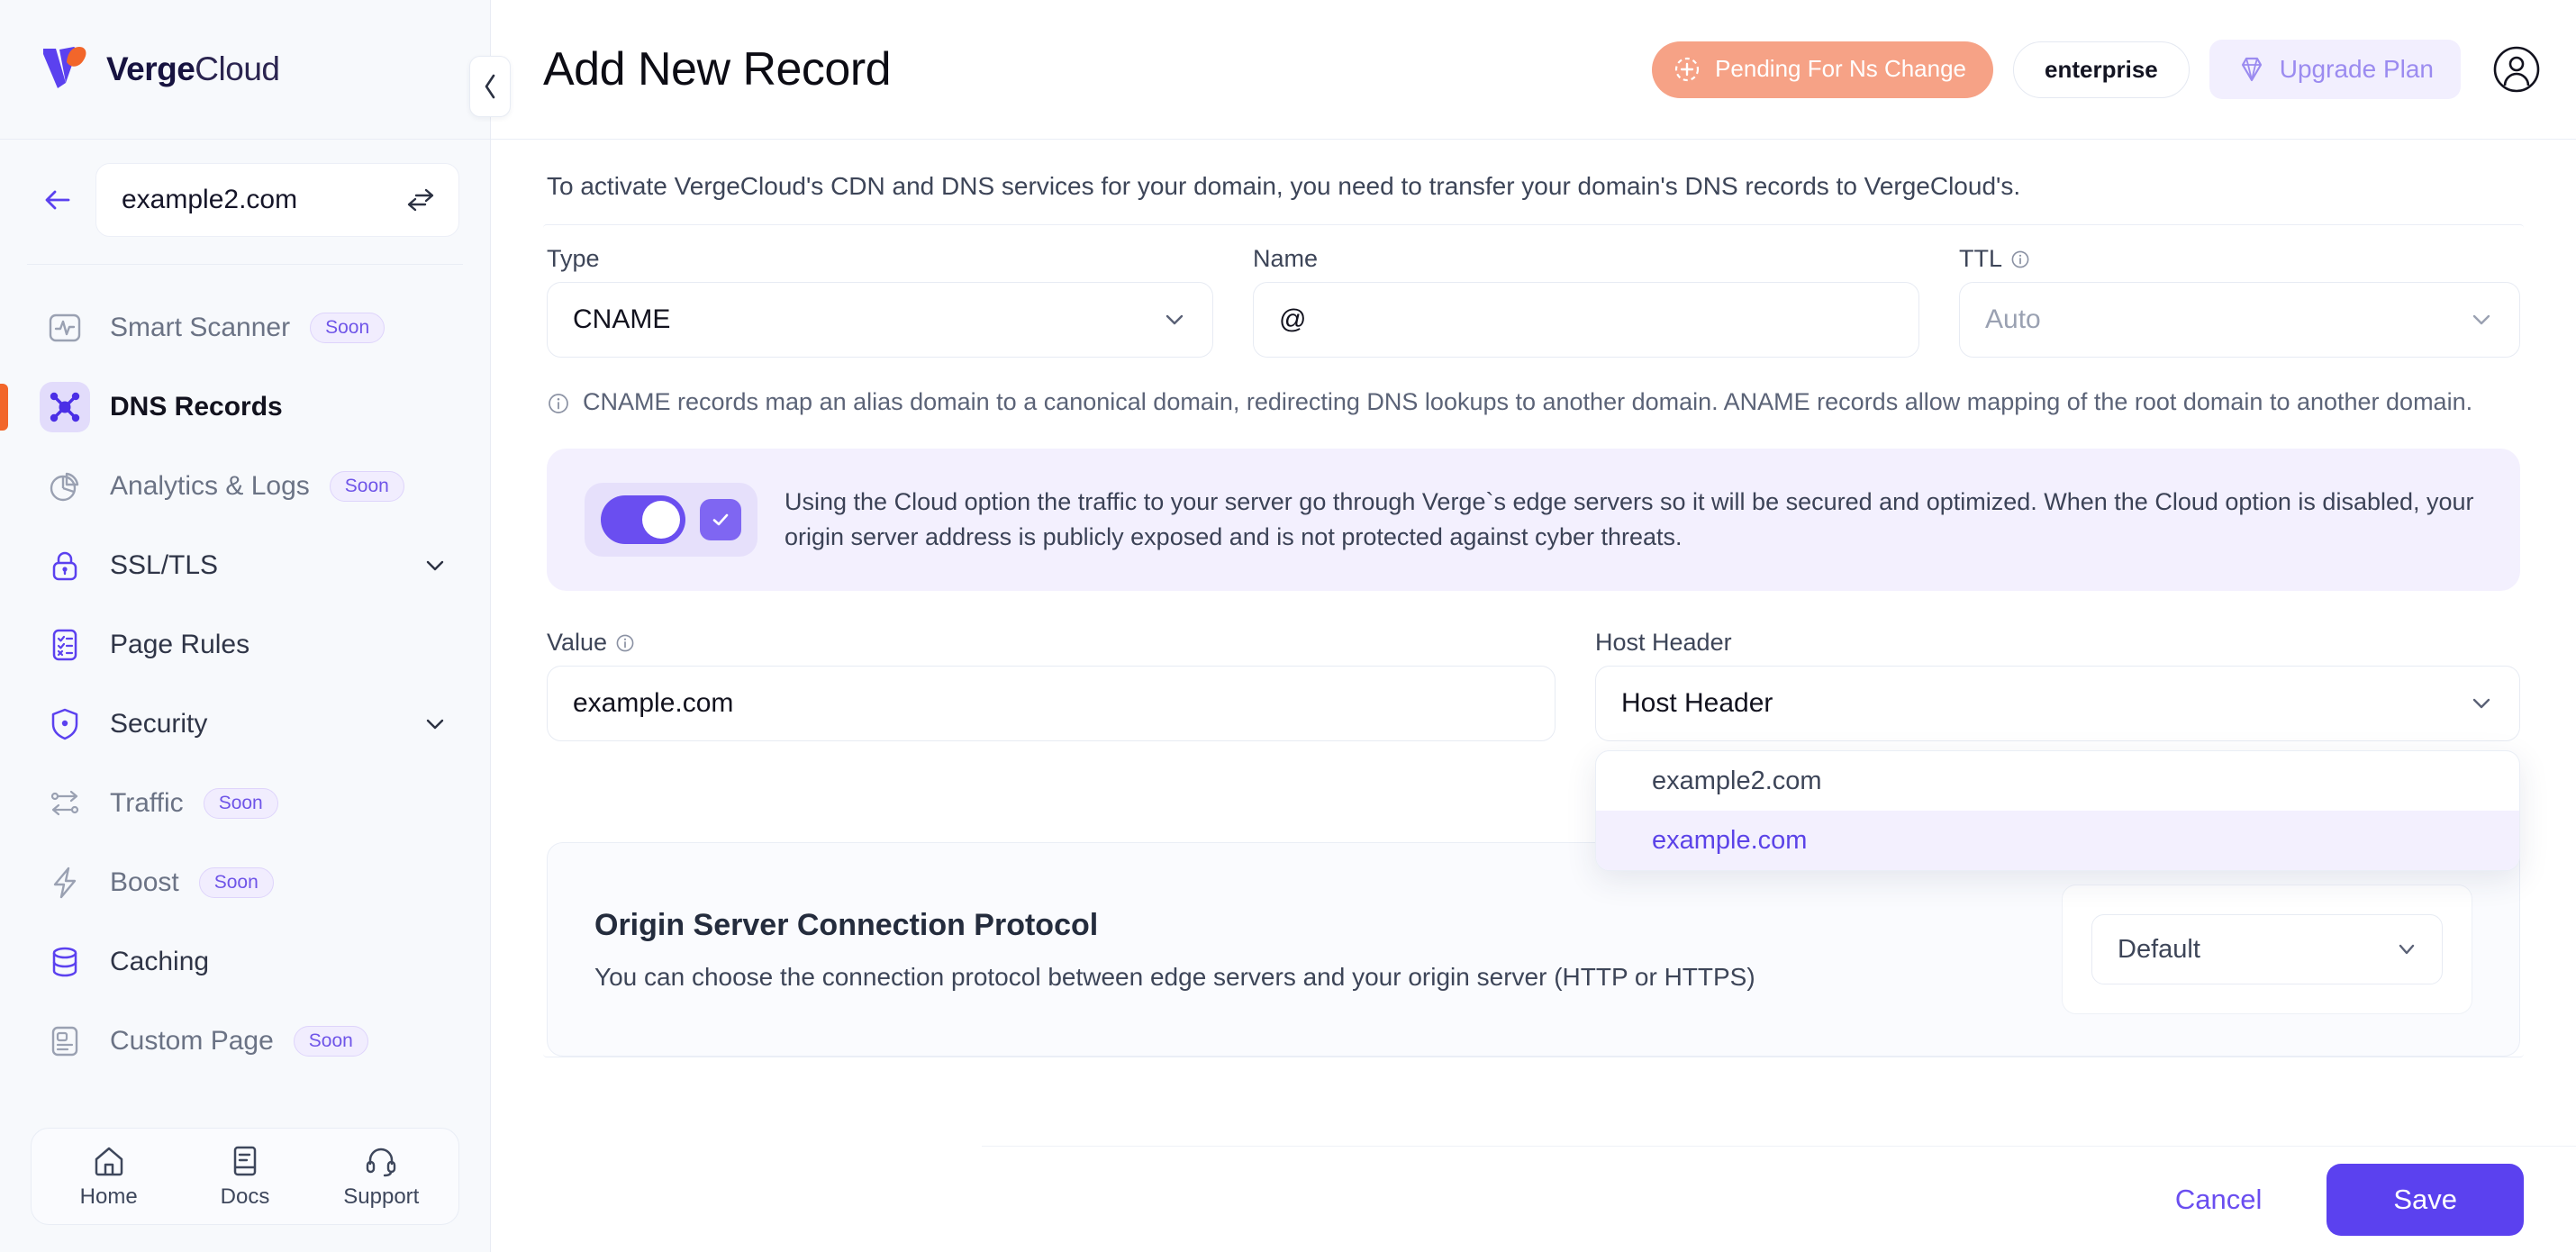 Image resolution: width=2576 pixels, height=1252 pixels. I want to click on footer-item-label: Docs, so click(245, 1196).